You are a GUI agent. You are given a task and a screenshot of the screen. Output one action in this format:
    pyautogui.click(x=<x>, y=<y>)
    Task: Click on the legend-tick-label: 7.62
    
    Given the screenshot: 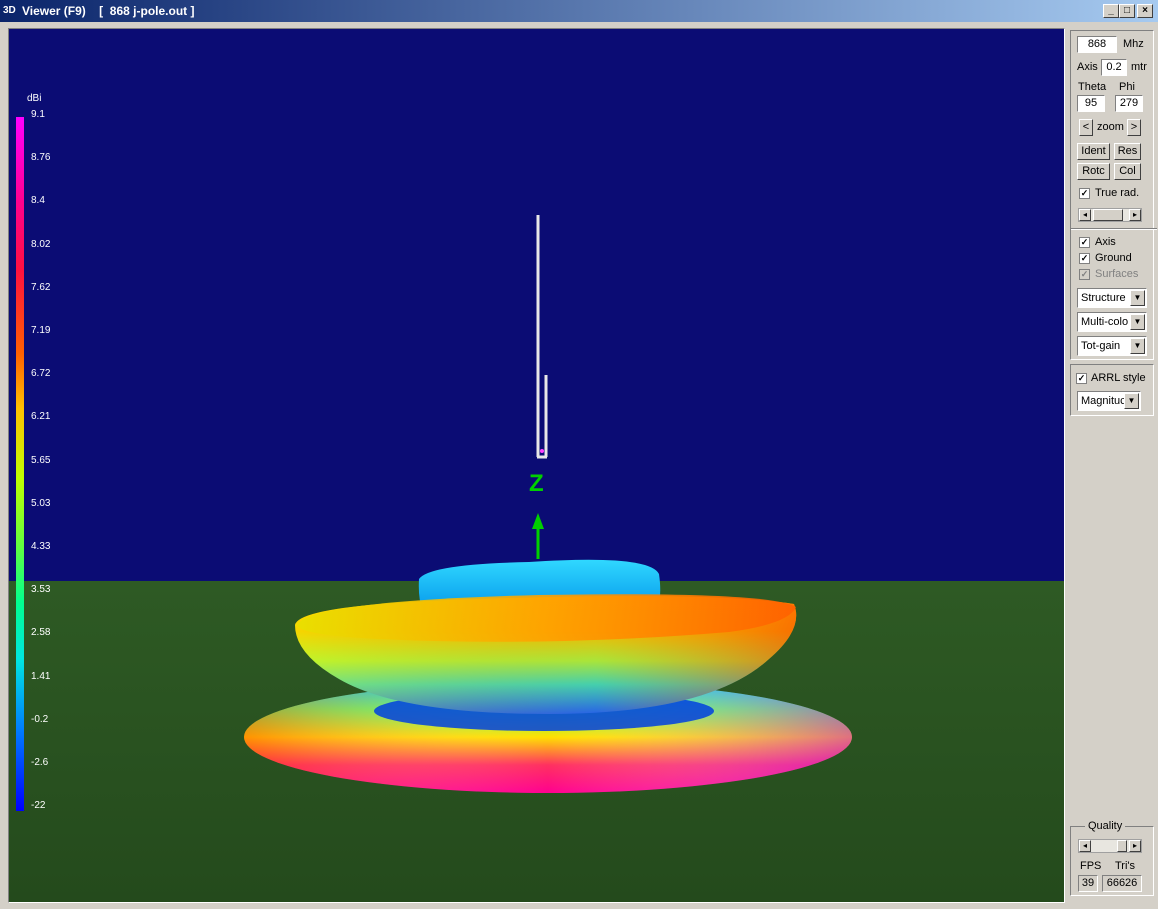 What is the action you would take?
    pyautogui.click(x=41, y=287)
    